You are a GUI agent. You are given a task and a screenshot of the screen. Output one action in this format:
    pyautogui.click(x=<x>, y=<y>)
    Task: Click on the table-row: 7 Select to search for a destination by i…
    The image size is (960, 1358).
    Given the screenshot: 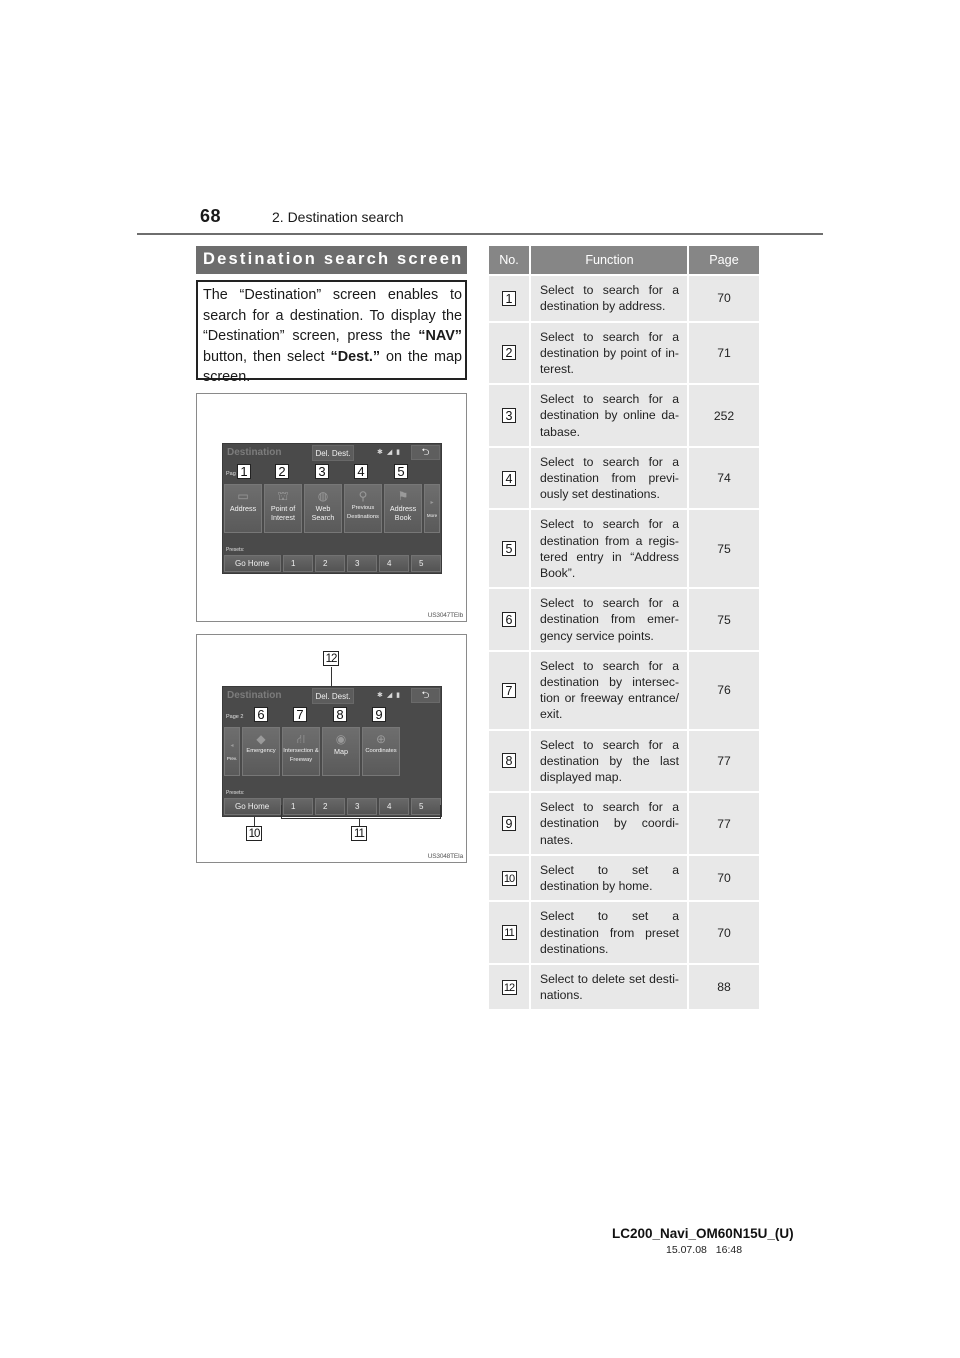 What is the action you would take?
    pyautogui.click(x=624, y=689)
    